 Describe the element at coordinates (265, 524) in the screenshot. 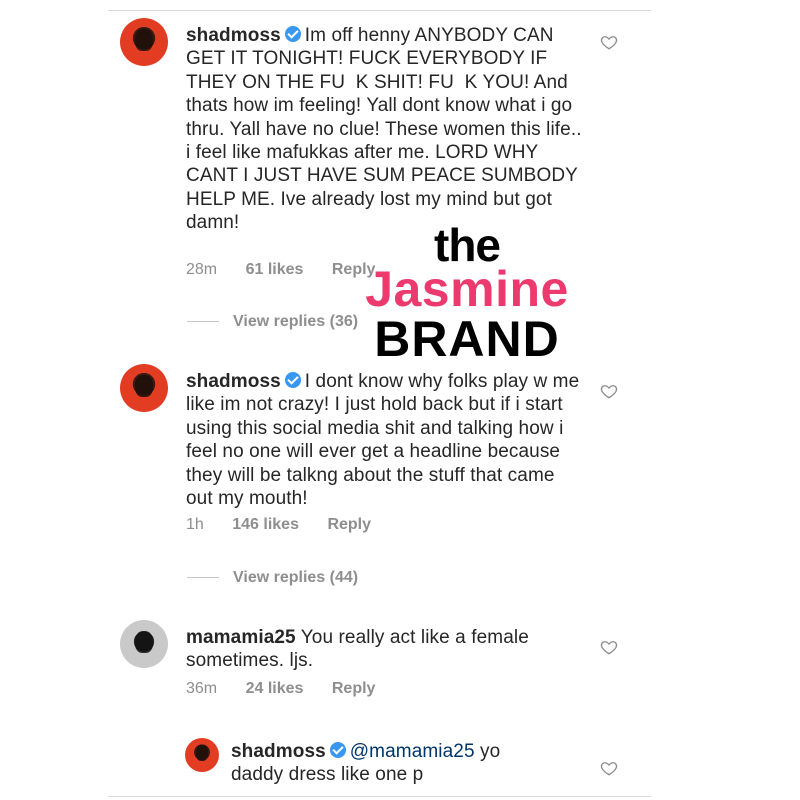

I see `likes-count: 146 likes` at that location.